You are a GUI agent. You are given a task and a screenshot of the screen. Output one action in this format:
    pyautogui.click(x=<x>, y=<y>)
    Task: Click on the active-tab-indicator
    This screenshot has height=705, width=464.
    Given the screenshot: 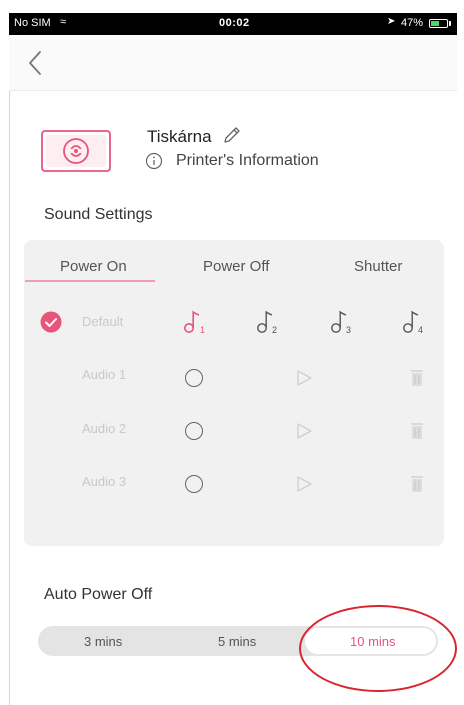 What is the action you would take?
    pyautogui.click(x=90, y=281)
    